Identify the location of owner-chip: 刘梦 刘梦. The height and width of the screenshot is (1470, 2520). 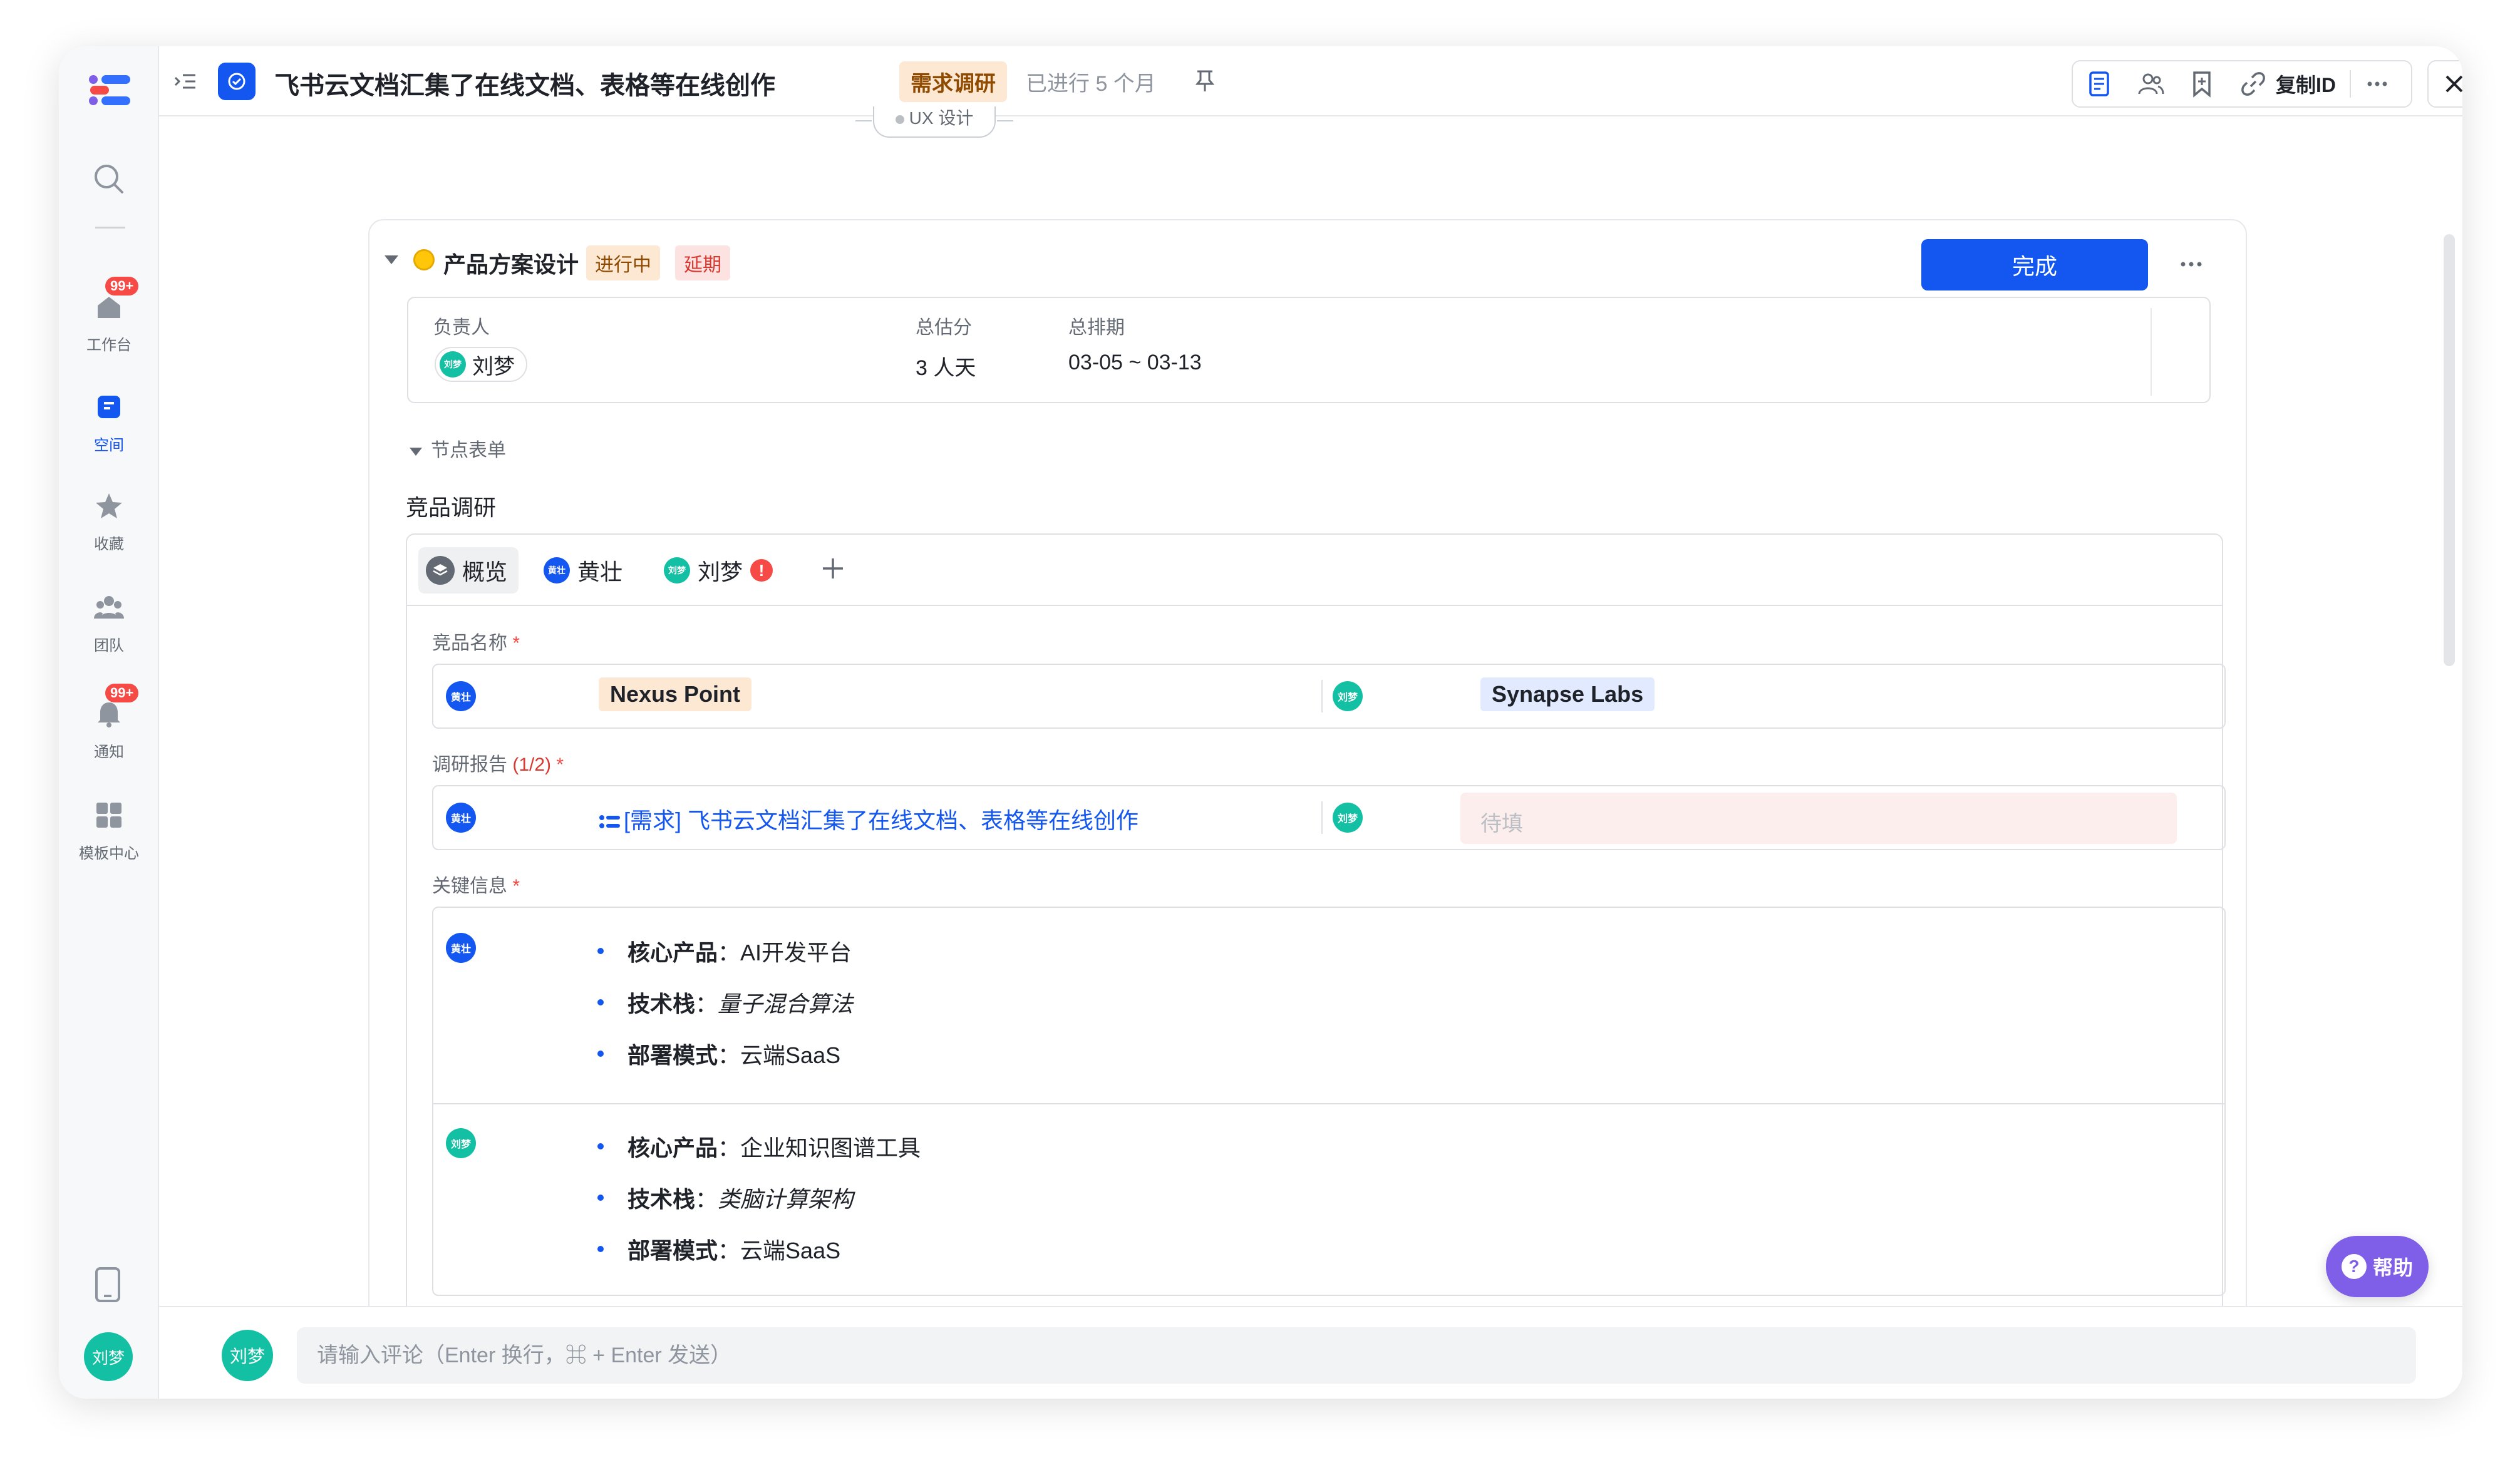
(481, 364).